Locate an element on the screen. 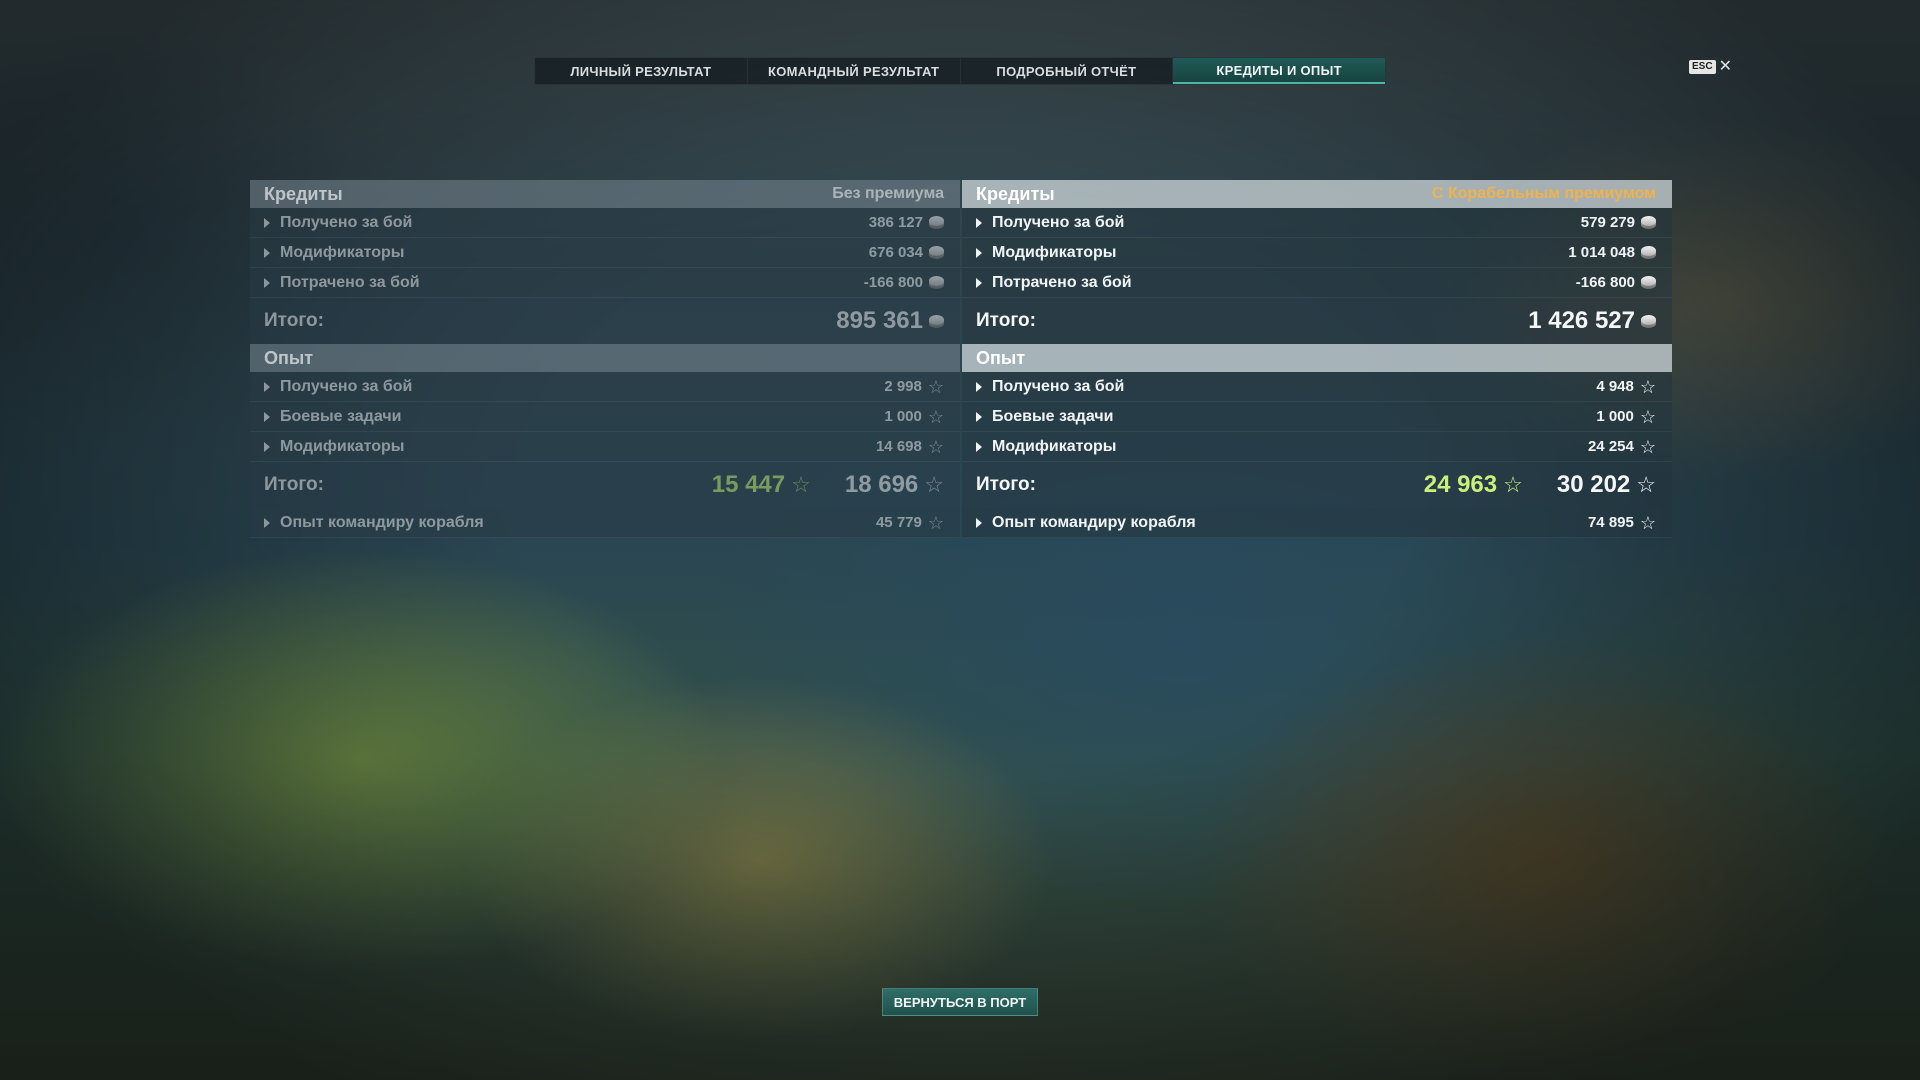 The image size is (1920, 1080). credits-row-earned: Получено за бой 386 127 is located at coordinates (605, 223).